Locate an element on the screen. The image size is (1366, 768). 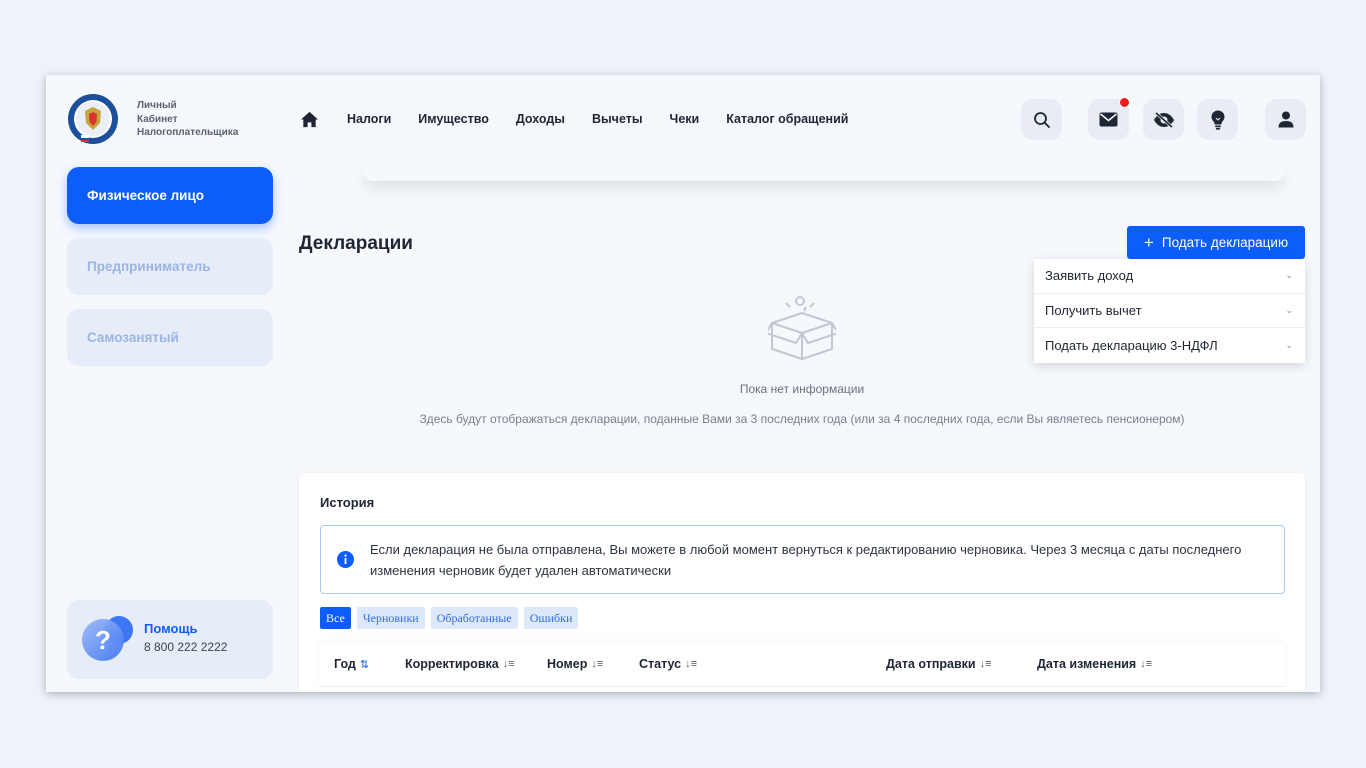
profile-button is located at coordinates (1285, 119).